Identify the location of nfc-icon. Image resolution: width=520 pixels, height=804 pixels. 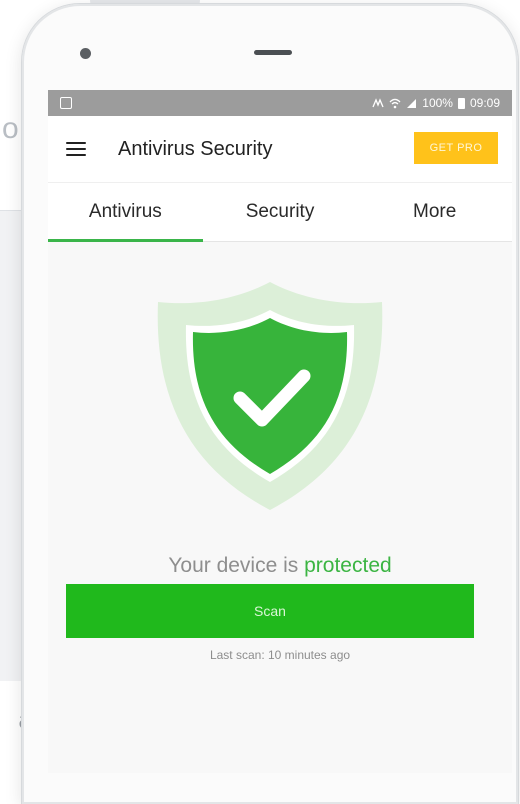
(378, 102).